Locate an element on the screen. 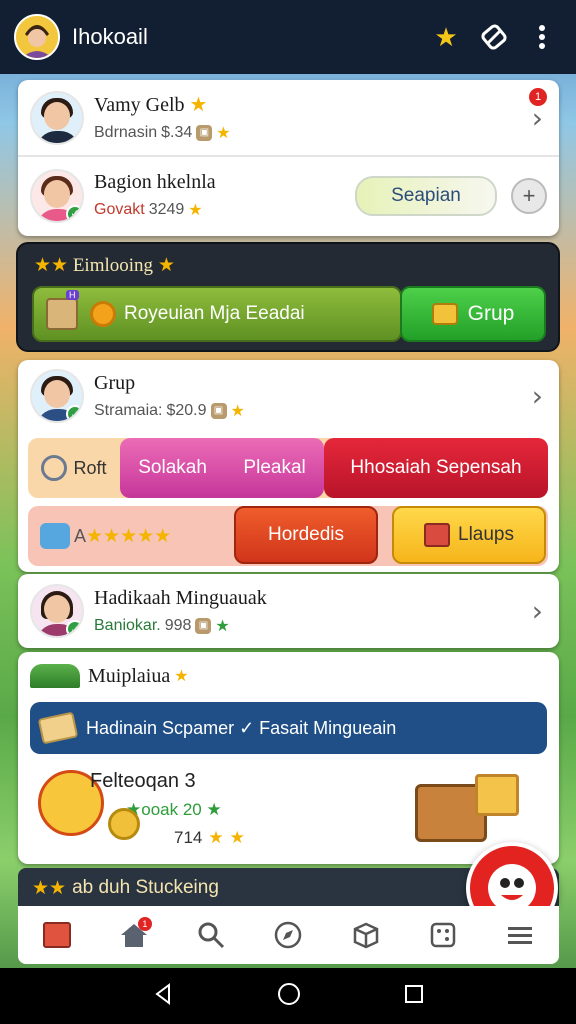  friend-row: ✓ Hadikaah Minguauak Baniokar. 998 ▣ ★ › is located at coordinates (288, 611).